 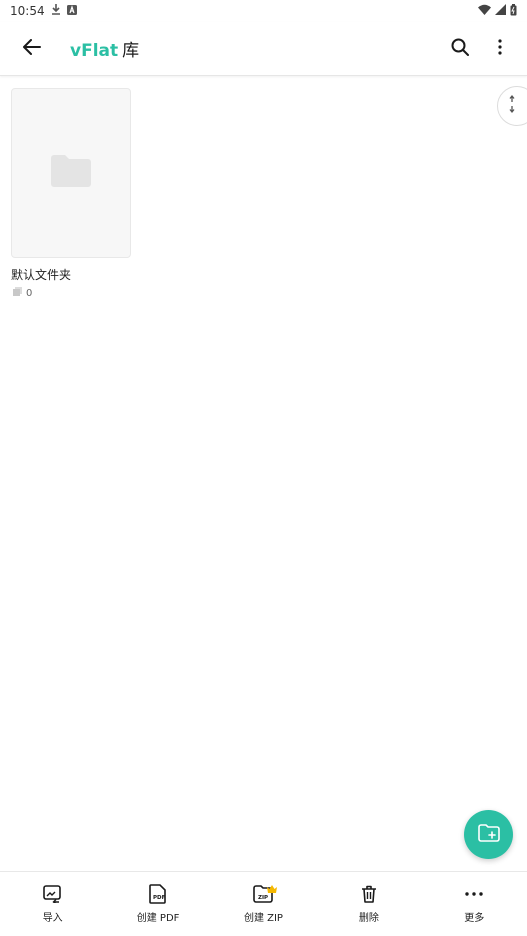 I want to click on signal-icon, so click(x=500, y=11).